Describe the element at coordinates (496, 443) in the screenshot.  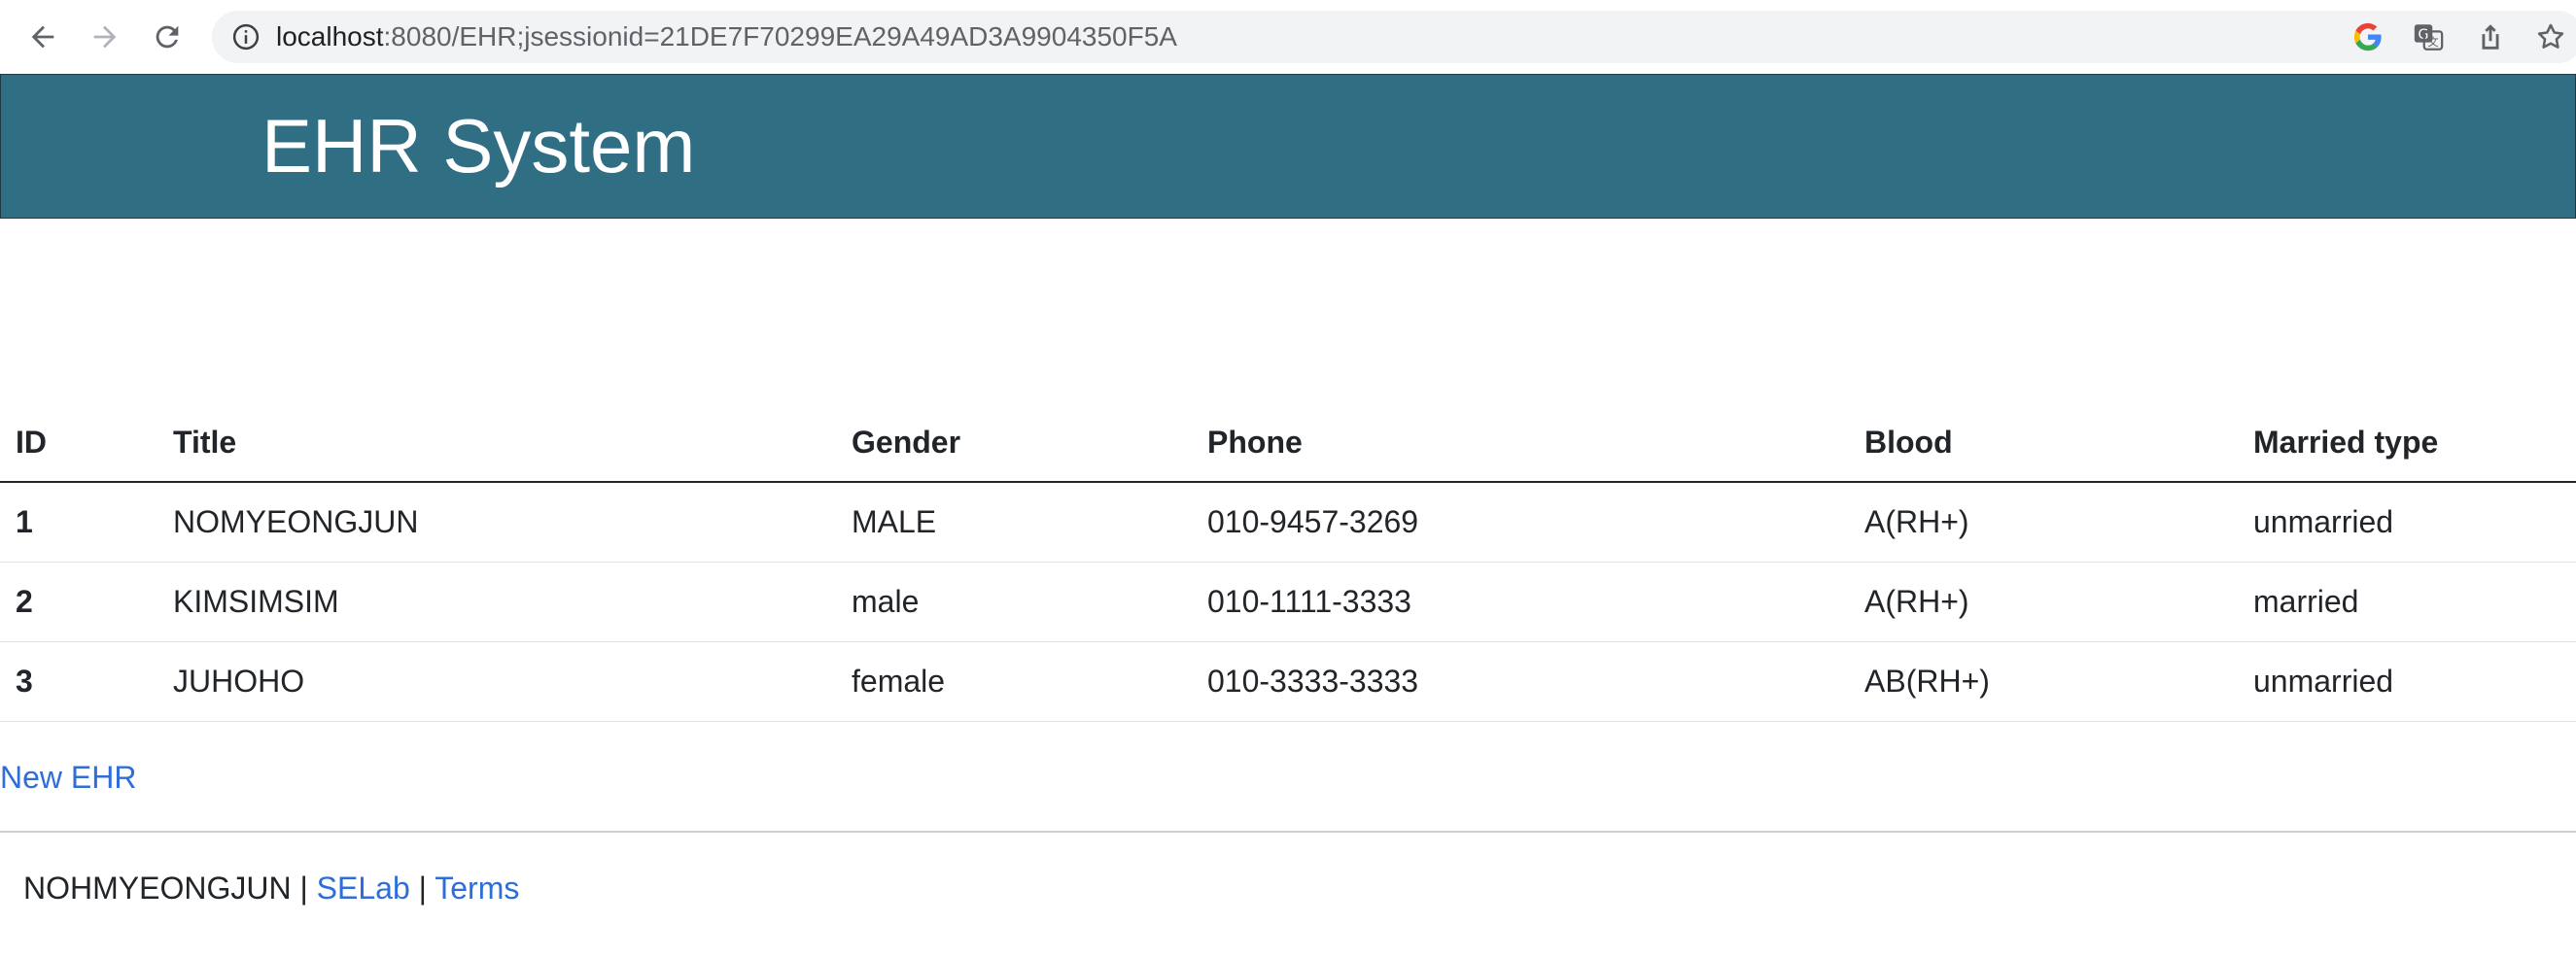
I see `column-header-title: Title` at that location.